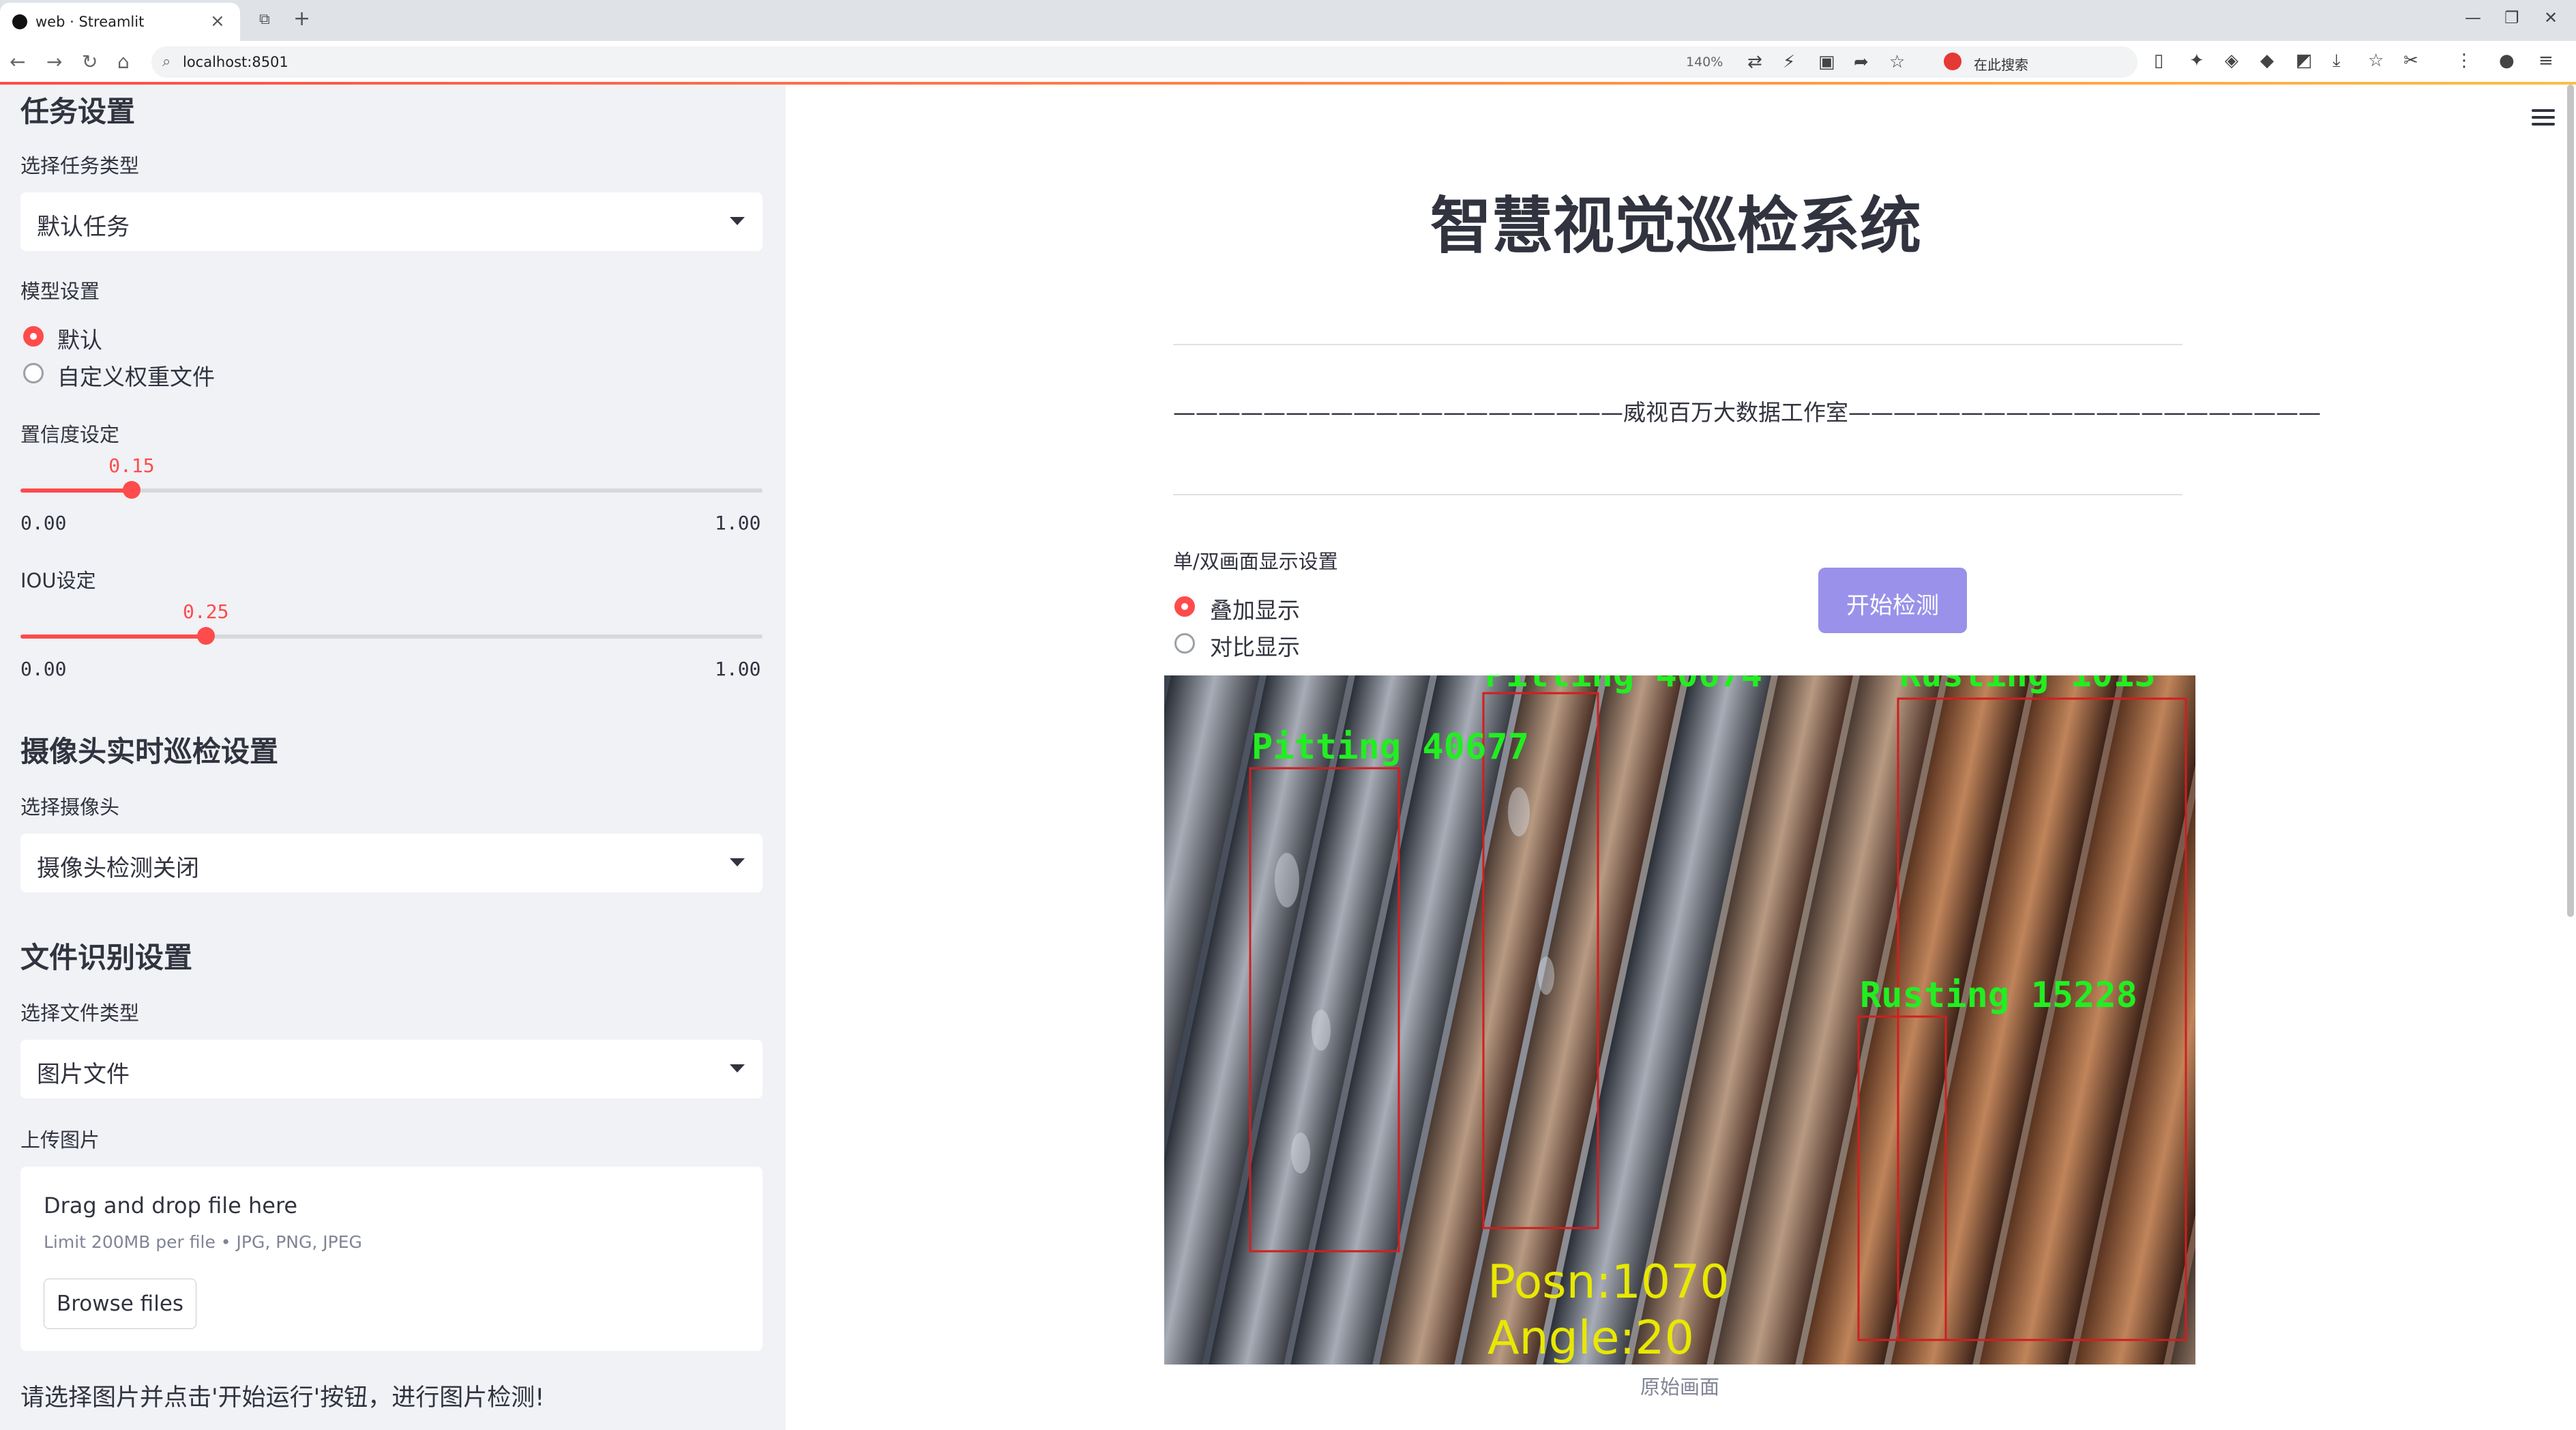 This screenshot has height=1430, width=2576. I want to click on file-type-select: 图片文件, so click(391, 1069).